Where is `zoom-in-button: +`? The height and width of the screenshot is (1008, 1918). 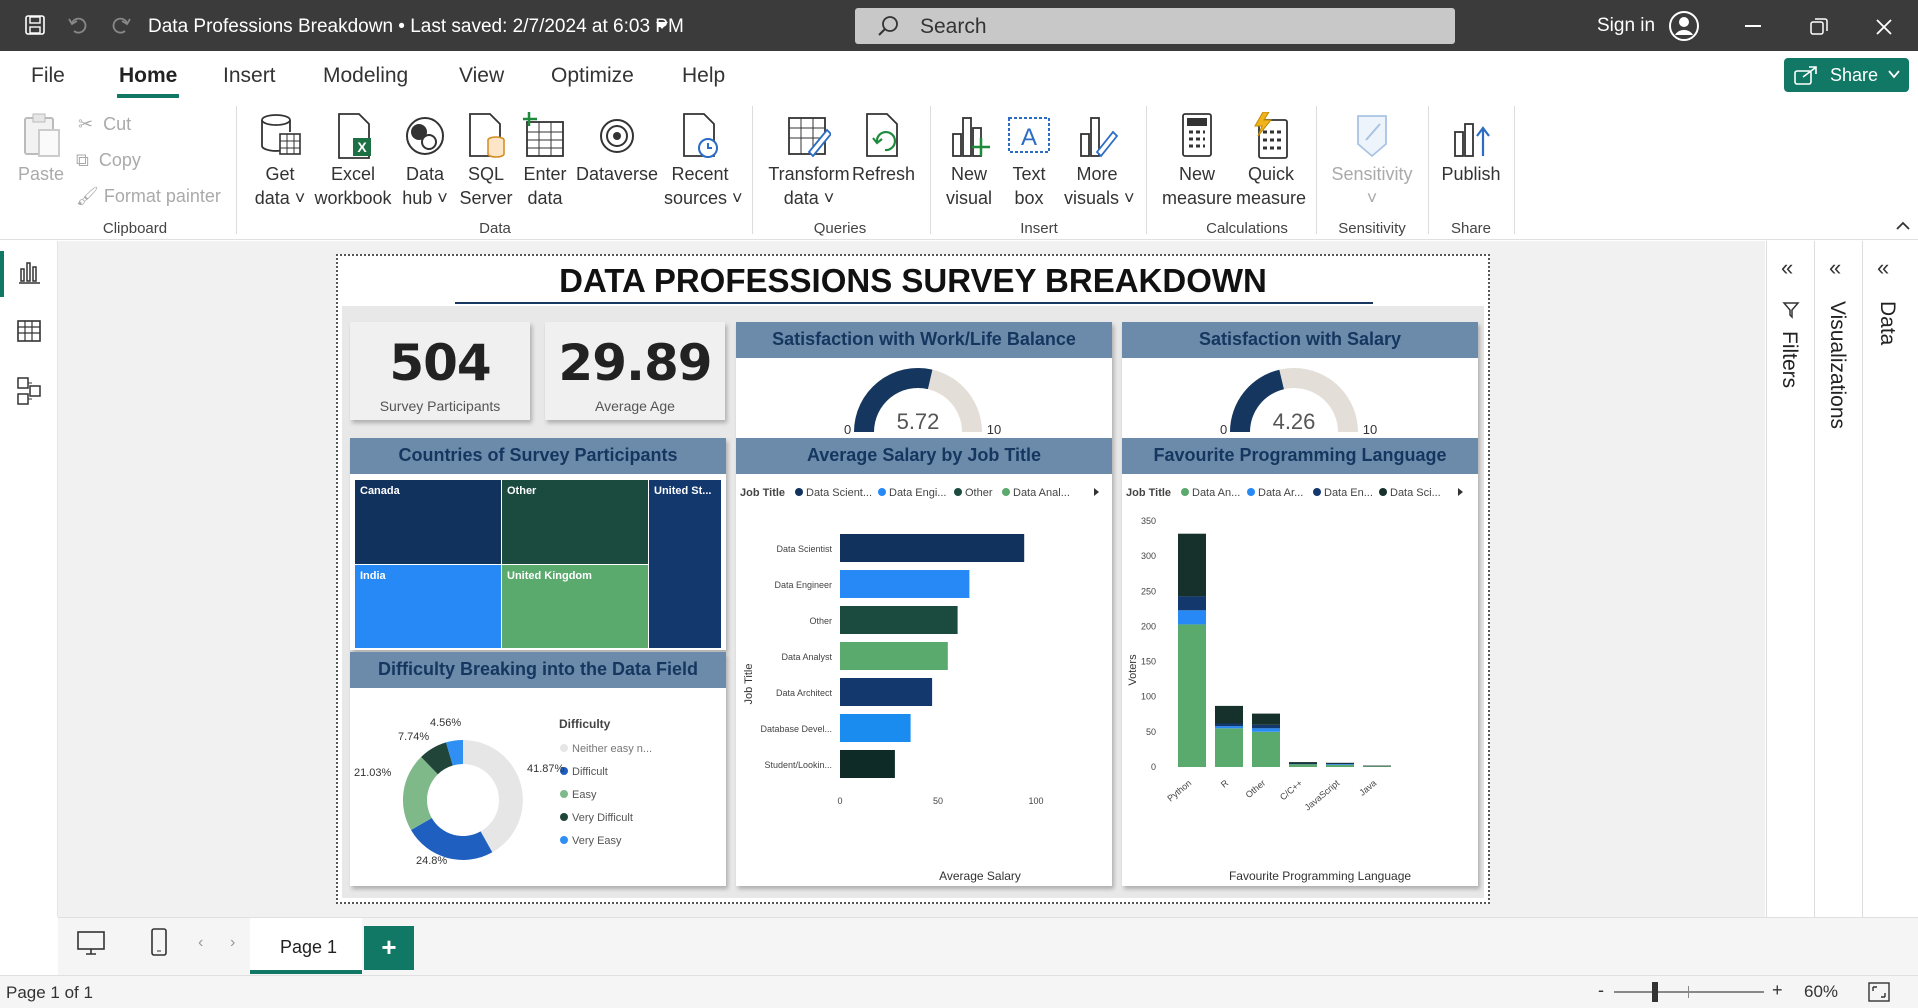
zoom-in-button: + is located at coordinates (1777, 990).